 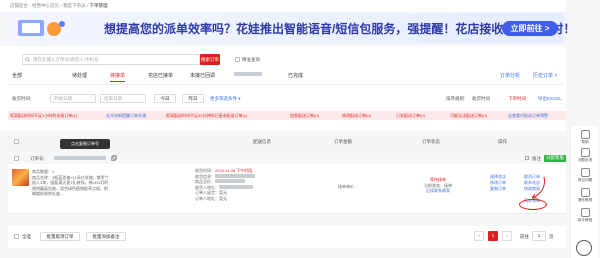 What do you see at coordinates (73, 98) in the screenshot?
I see `start-date-input: 开始日期` at bounding box center [73, 98].